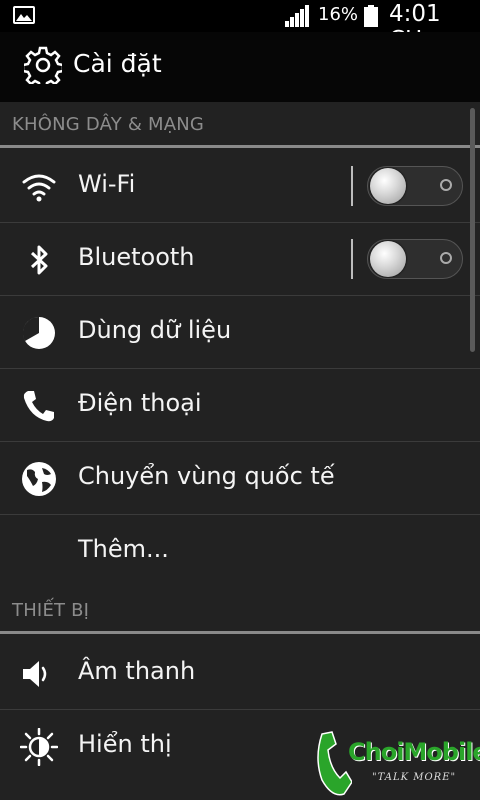 The height and width of the screenshot is (800, 480). Describe the element at coordinates (35, 674) in the screenshot. I see `speaker-icon` at that location.